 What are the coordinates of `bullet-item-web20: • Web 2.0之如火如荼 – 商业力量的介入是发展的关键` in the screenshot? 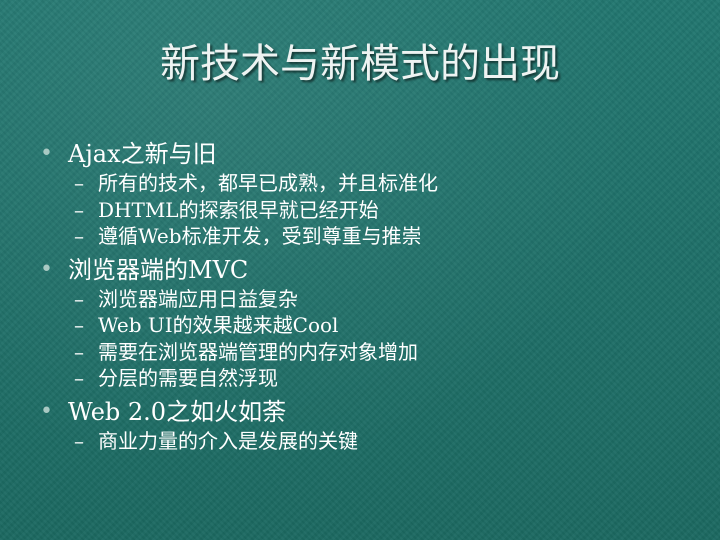 It's located at (370, 425).